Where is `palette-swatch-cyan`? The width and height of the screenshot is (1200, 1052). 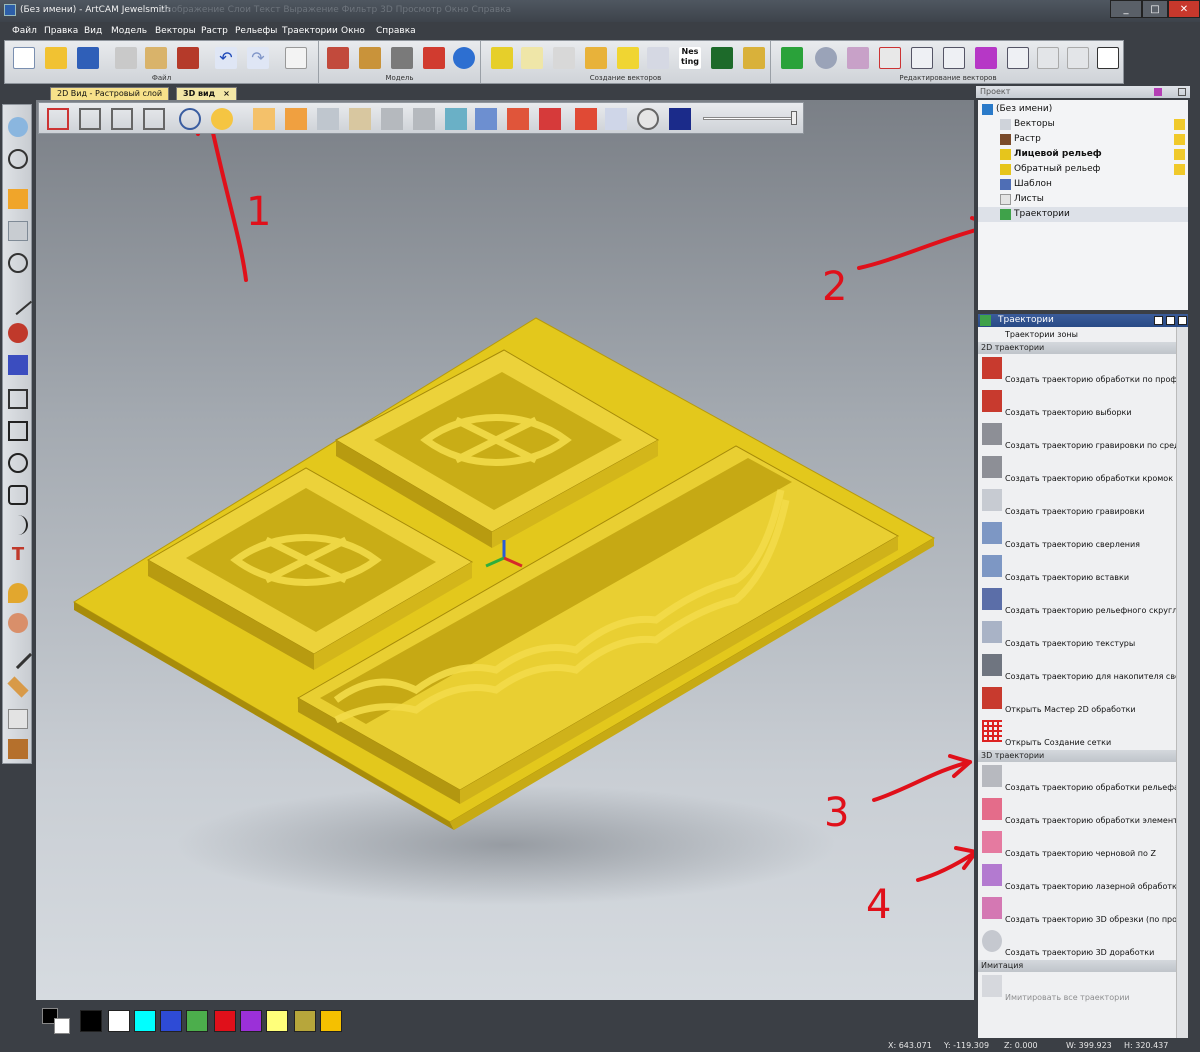 palette-swatch-cyan is located at coordinates (145, 1021).